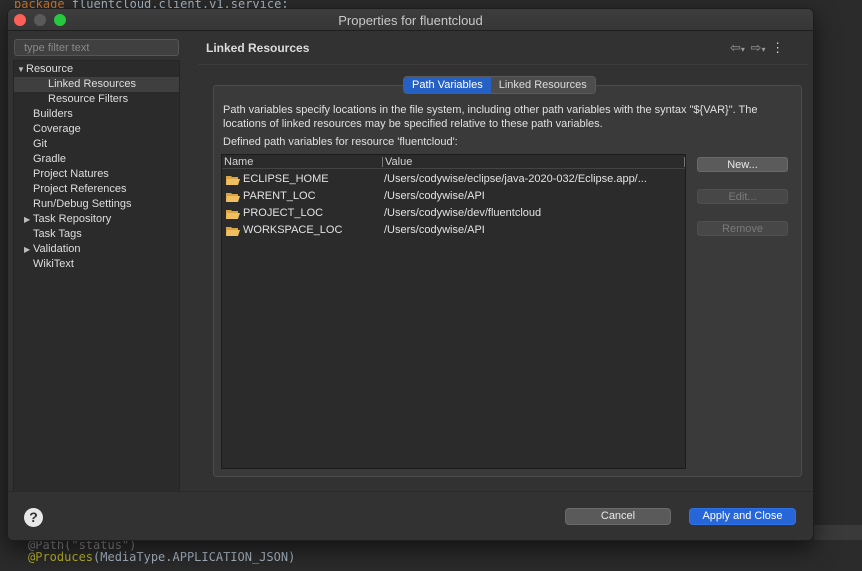 Image resolution: width=862 pixels, height=571 pixels. I want to click on apply-and-close-button: Apply and Close, so click(742, 516).